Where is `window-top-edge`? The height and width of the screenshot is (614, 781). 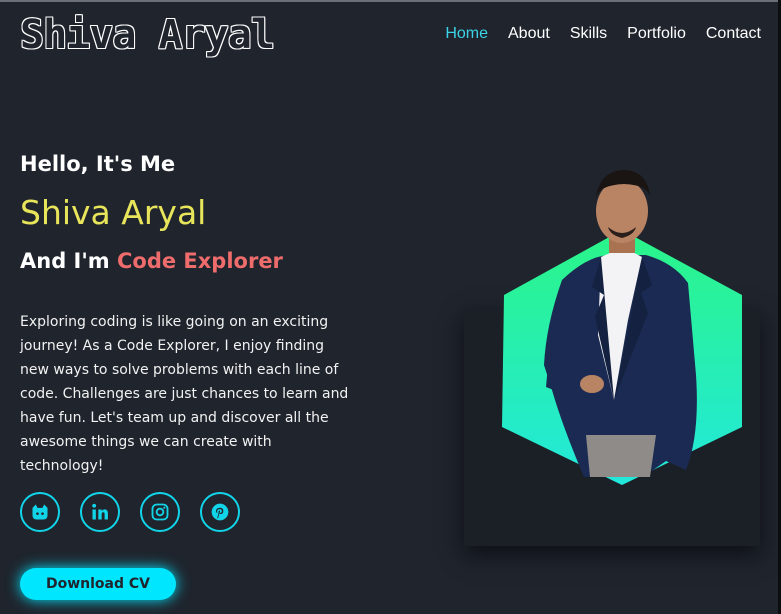
window-top-edge is located at coordinates (390, 1).